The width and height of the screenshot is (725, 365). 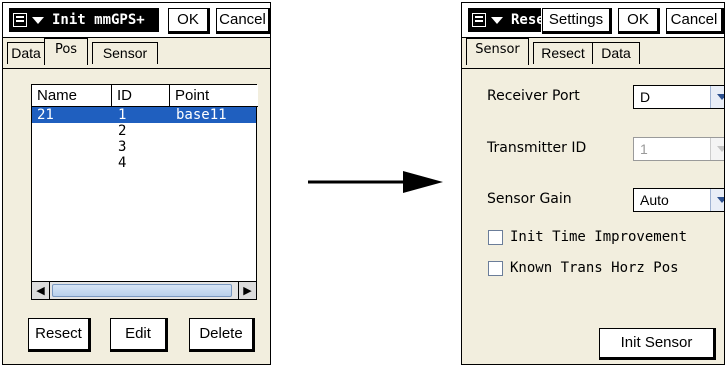 What do you see at coordinates (678, 97) in the screenshot?
I see `receiver-port-select: D` at bounding box center [678, 97].